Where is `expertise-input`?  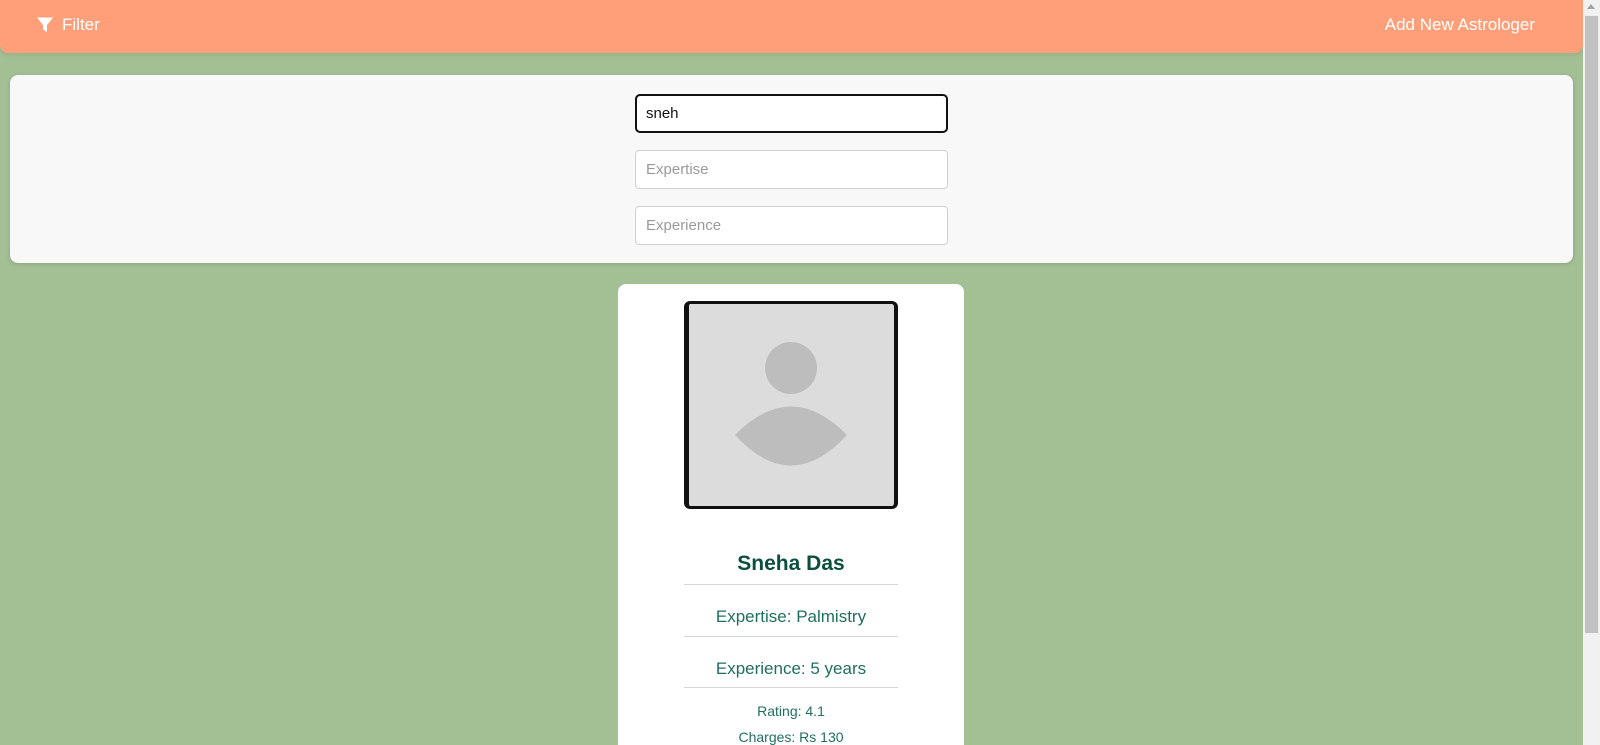
expertise-input is located at coordinates (791, 169).